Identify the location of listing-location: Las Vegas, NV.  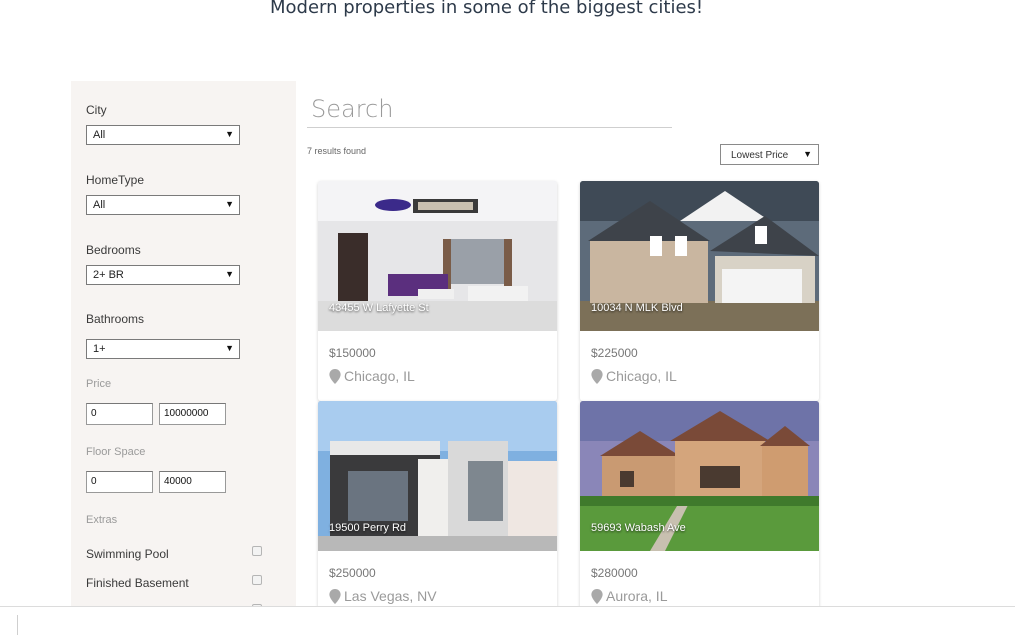
(383, 596).